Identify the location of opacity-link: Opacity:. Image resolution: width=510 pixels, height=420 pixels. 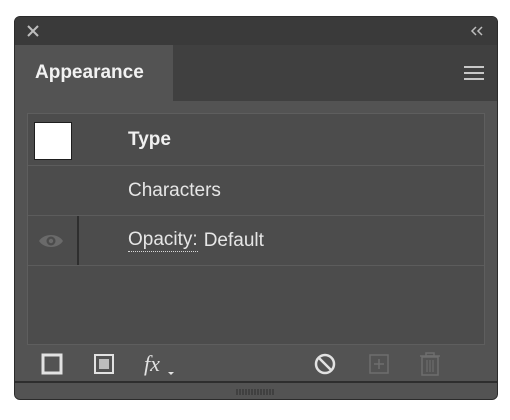
(163, 240).